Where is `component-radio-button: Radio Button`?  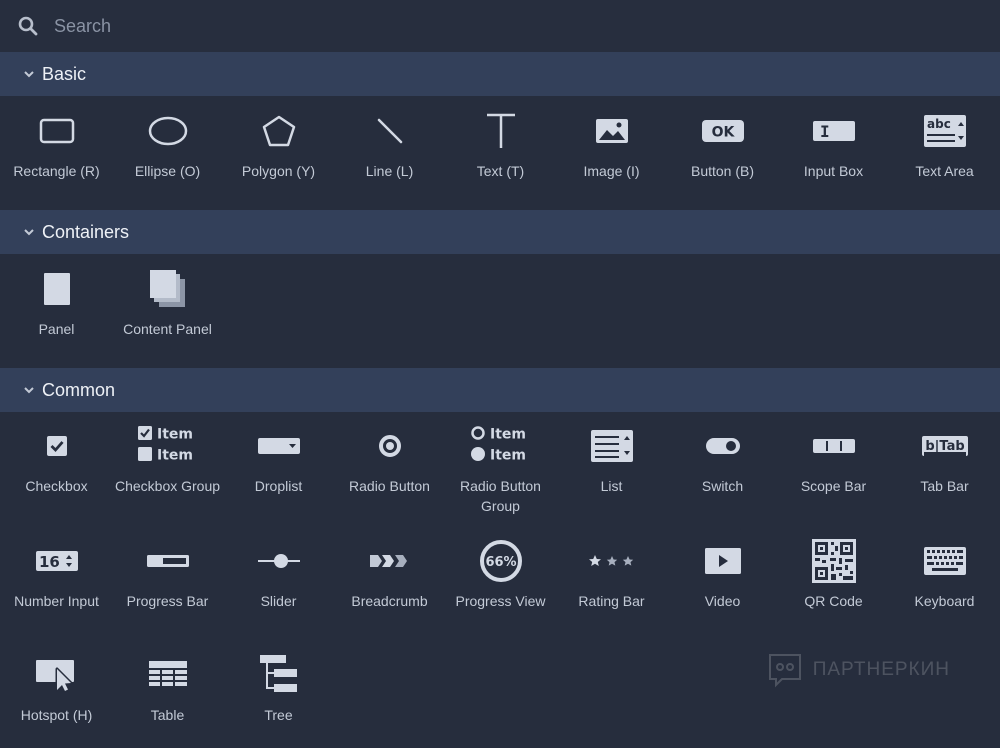 component-radio-button: Radio Button is located at coordinates (389, 458).